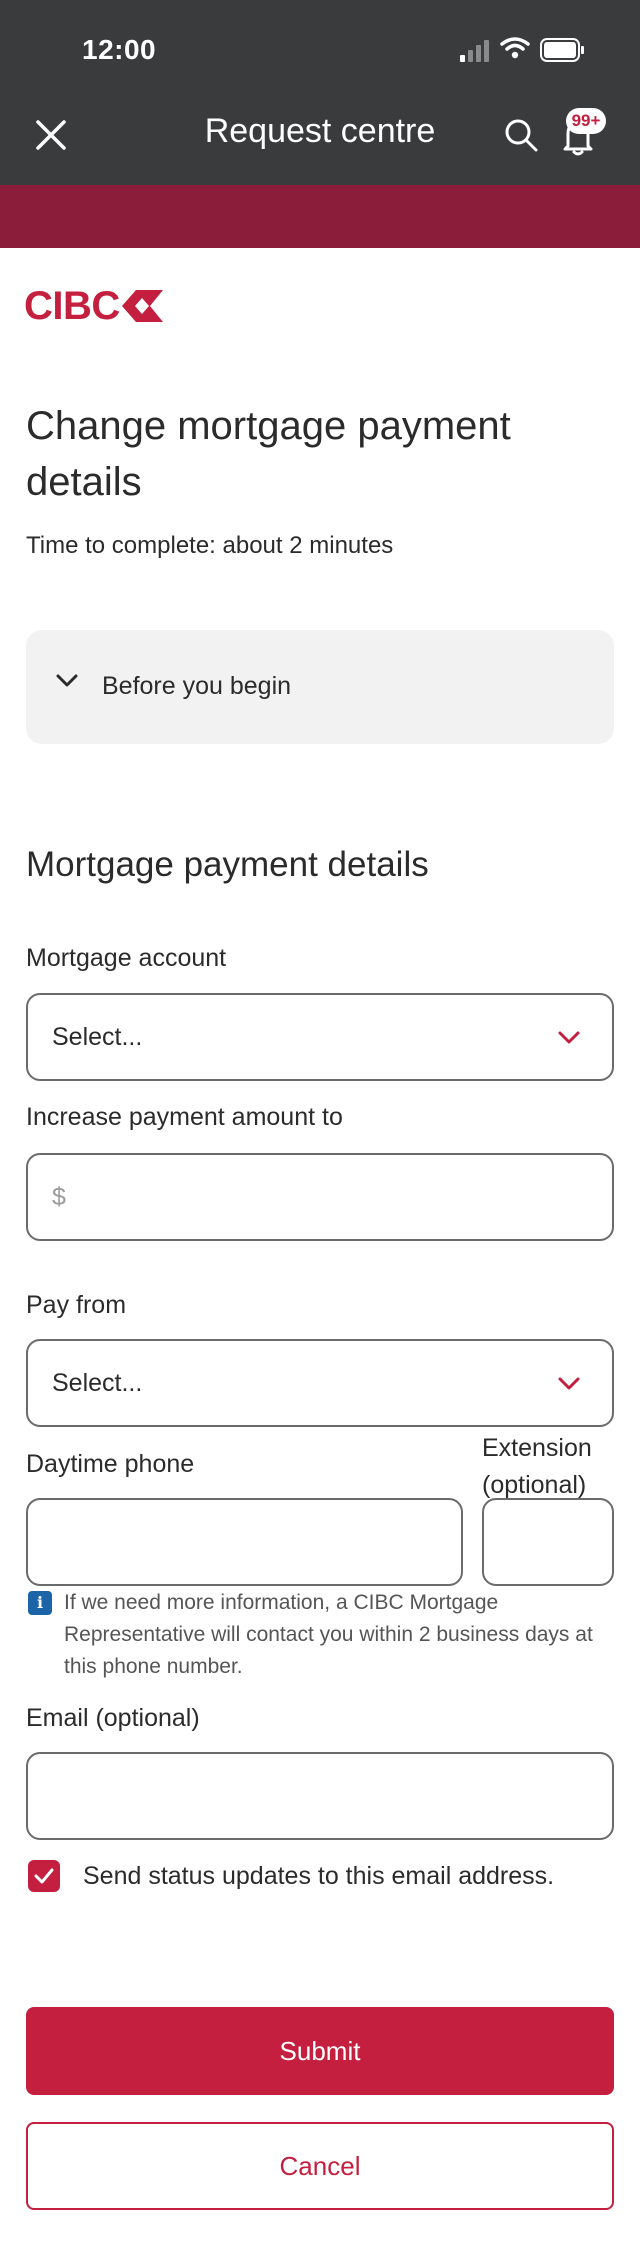  I want to click on email-input, so click(320, 1796).